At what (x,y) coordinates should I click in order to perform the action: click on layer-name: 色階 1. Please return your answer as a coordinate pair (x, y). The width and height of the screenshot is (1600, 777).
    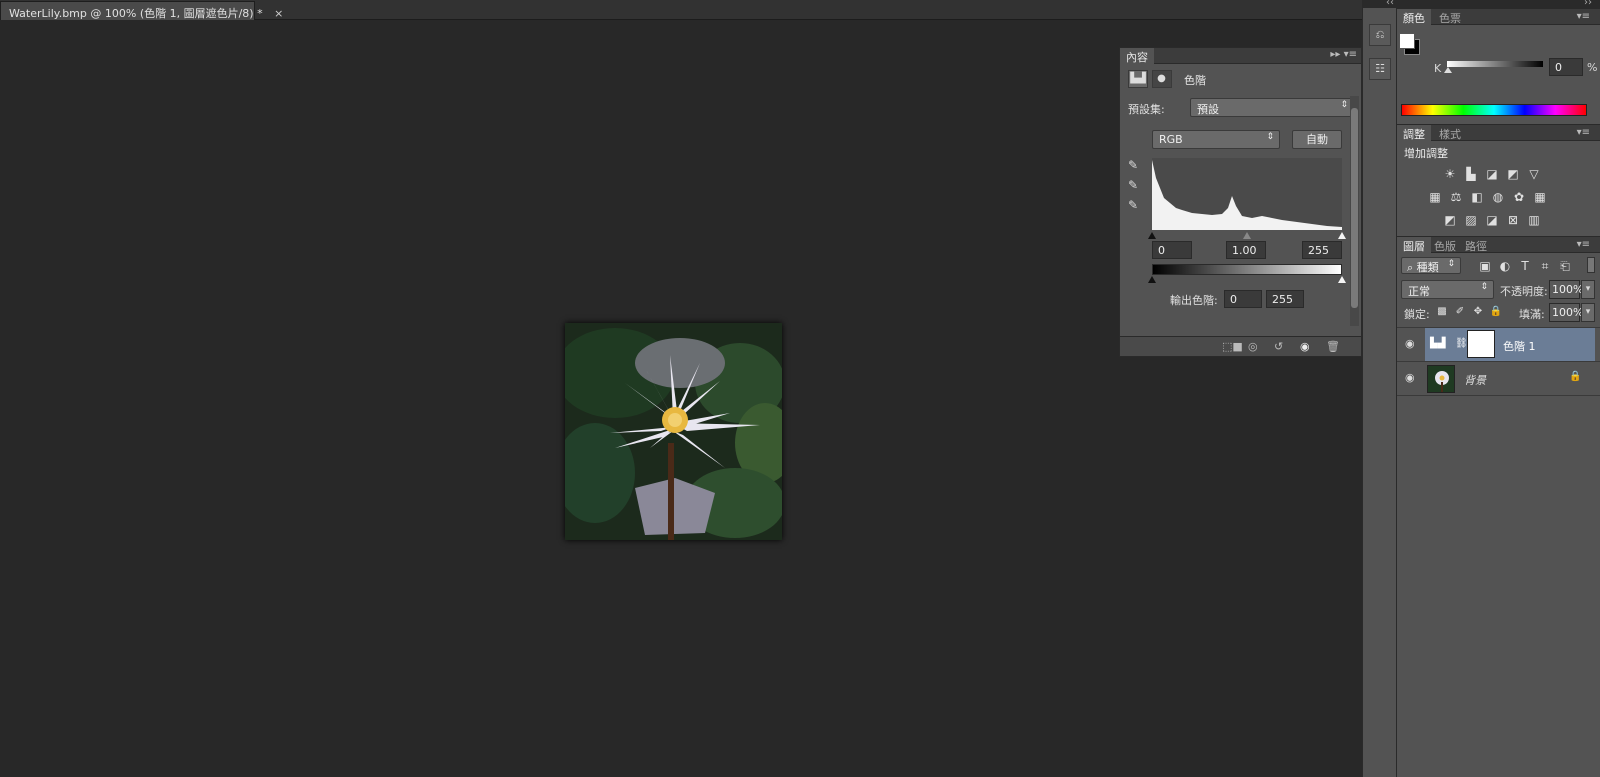
    Looking at the image, I should click on (1519, 346).